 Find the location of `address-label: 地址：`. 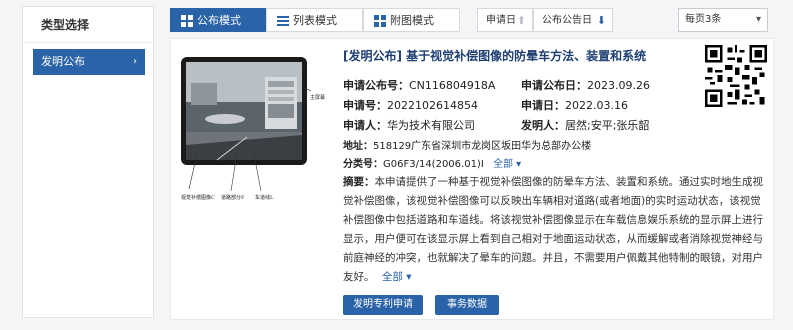

address-label: 地址： is located at coordinates (358, 146).